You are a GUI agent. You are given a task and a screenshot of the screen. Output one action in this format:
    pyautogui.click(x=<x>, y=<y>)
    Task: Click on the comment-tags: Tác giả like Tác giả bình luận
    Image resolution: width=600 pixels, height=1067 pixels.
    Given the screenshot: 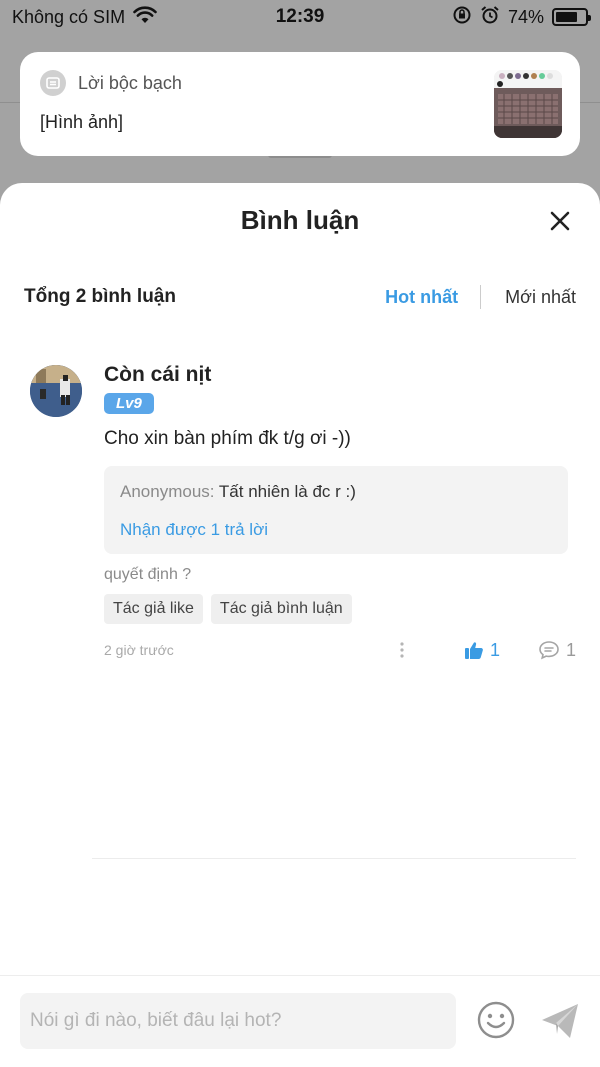 What is the action you would take?
    pyautogui.click(x=340, y=609)
    